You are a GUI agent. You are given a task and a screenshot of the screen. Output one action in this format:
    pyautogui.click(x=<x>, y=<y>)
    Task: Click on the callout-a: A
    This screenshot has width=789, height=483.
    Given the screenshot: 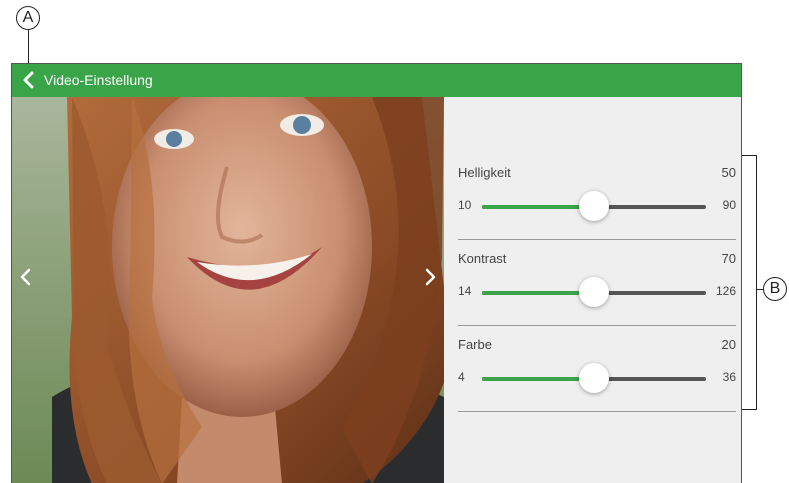 What is the action you would take?
    pyautogui.click(x=28, y=18)
    